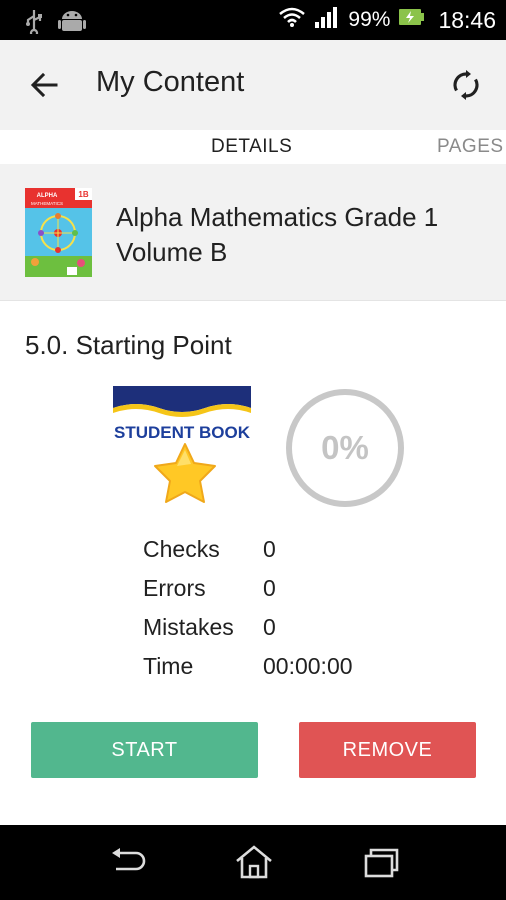 Image resolution: width=506 pixels, height=900 pixels. I want to click on home-nav-button, so click(254, 862).